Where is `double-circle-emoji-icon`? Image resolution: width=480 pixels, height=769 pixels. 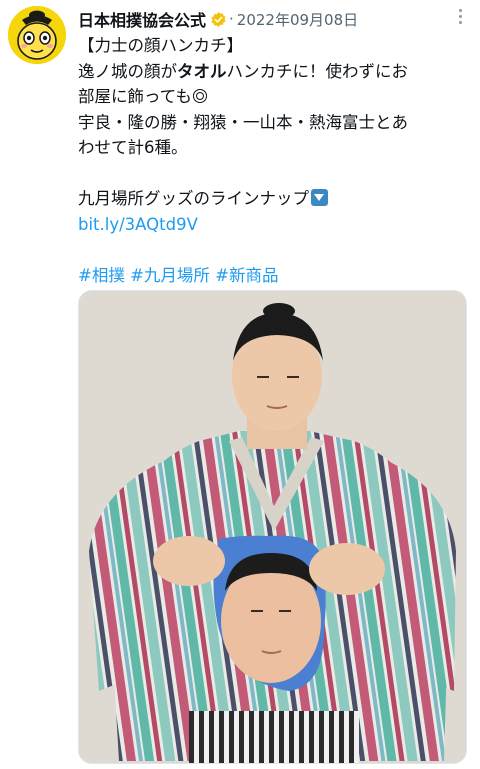 double-circle-emoji-icon is located at coordinates (199, 96).